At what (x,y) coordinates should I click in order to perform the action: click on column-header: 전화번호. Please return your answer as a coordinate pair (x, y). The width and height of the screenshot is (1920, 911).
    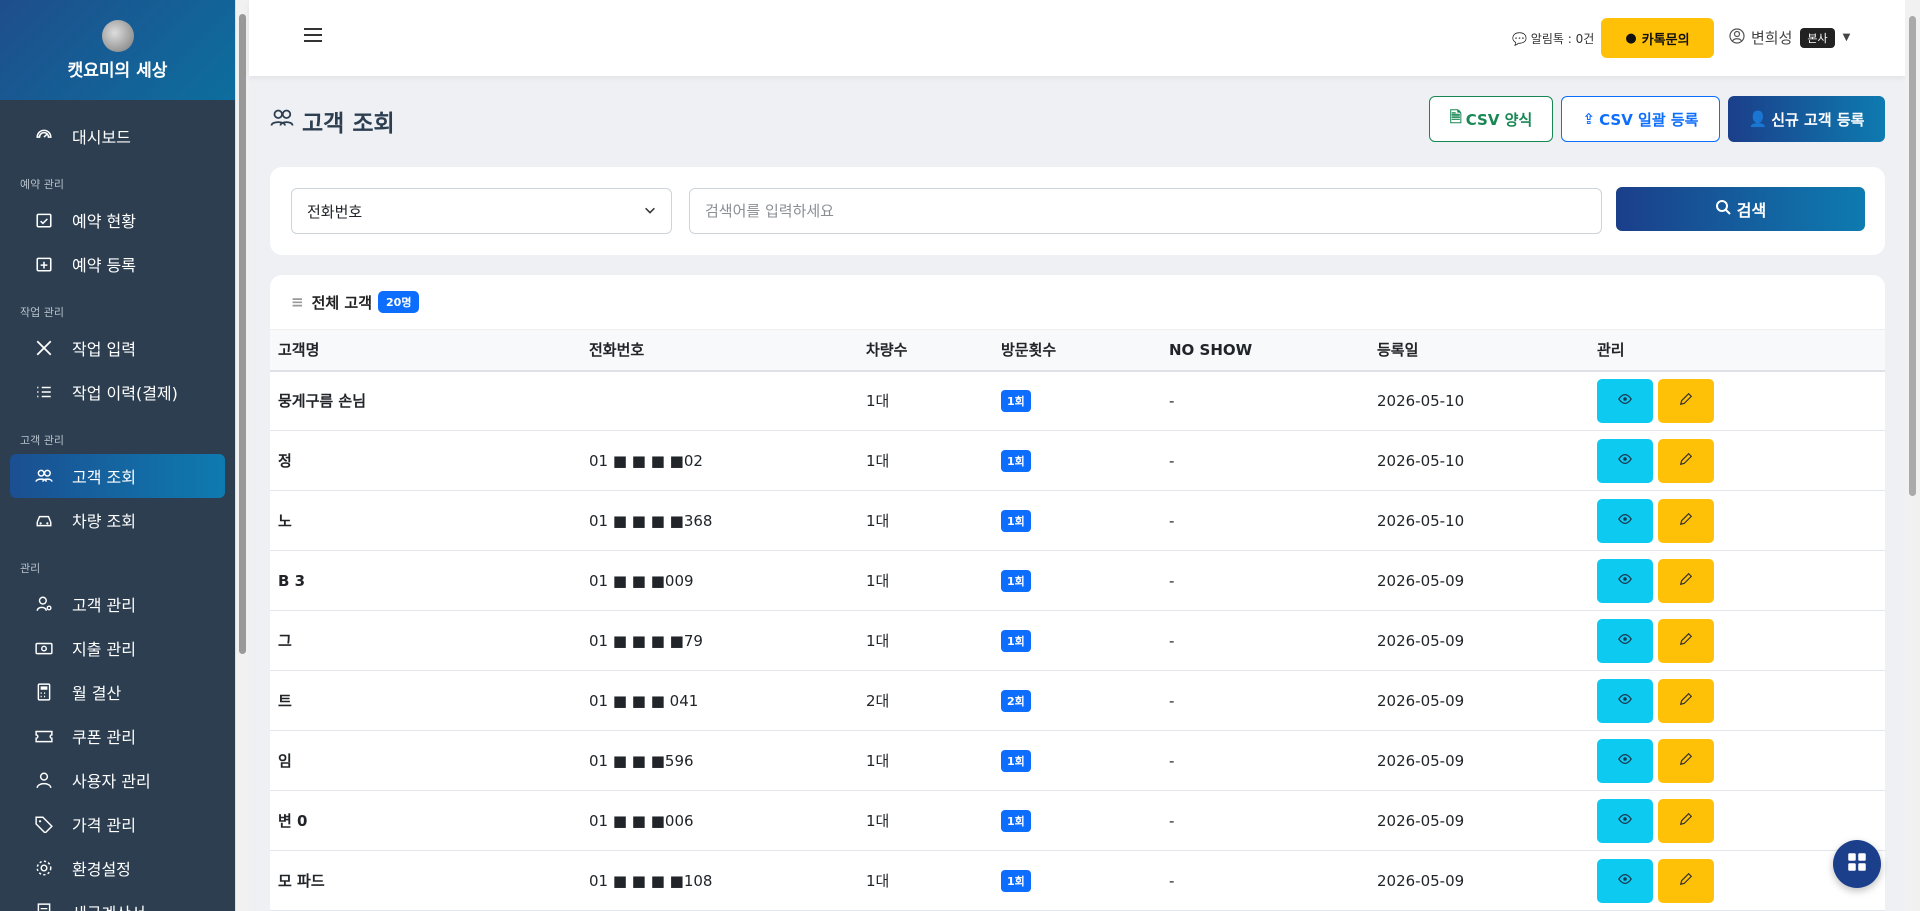
    Looking at the image, I should click on (719, 350).